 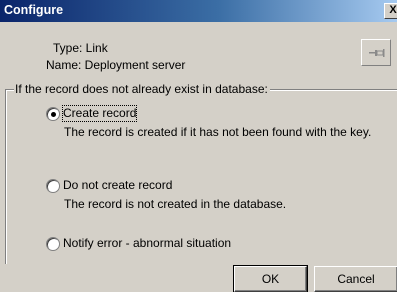 I want to click on pin-icon, so click(x=377, y=53).